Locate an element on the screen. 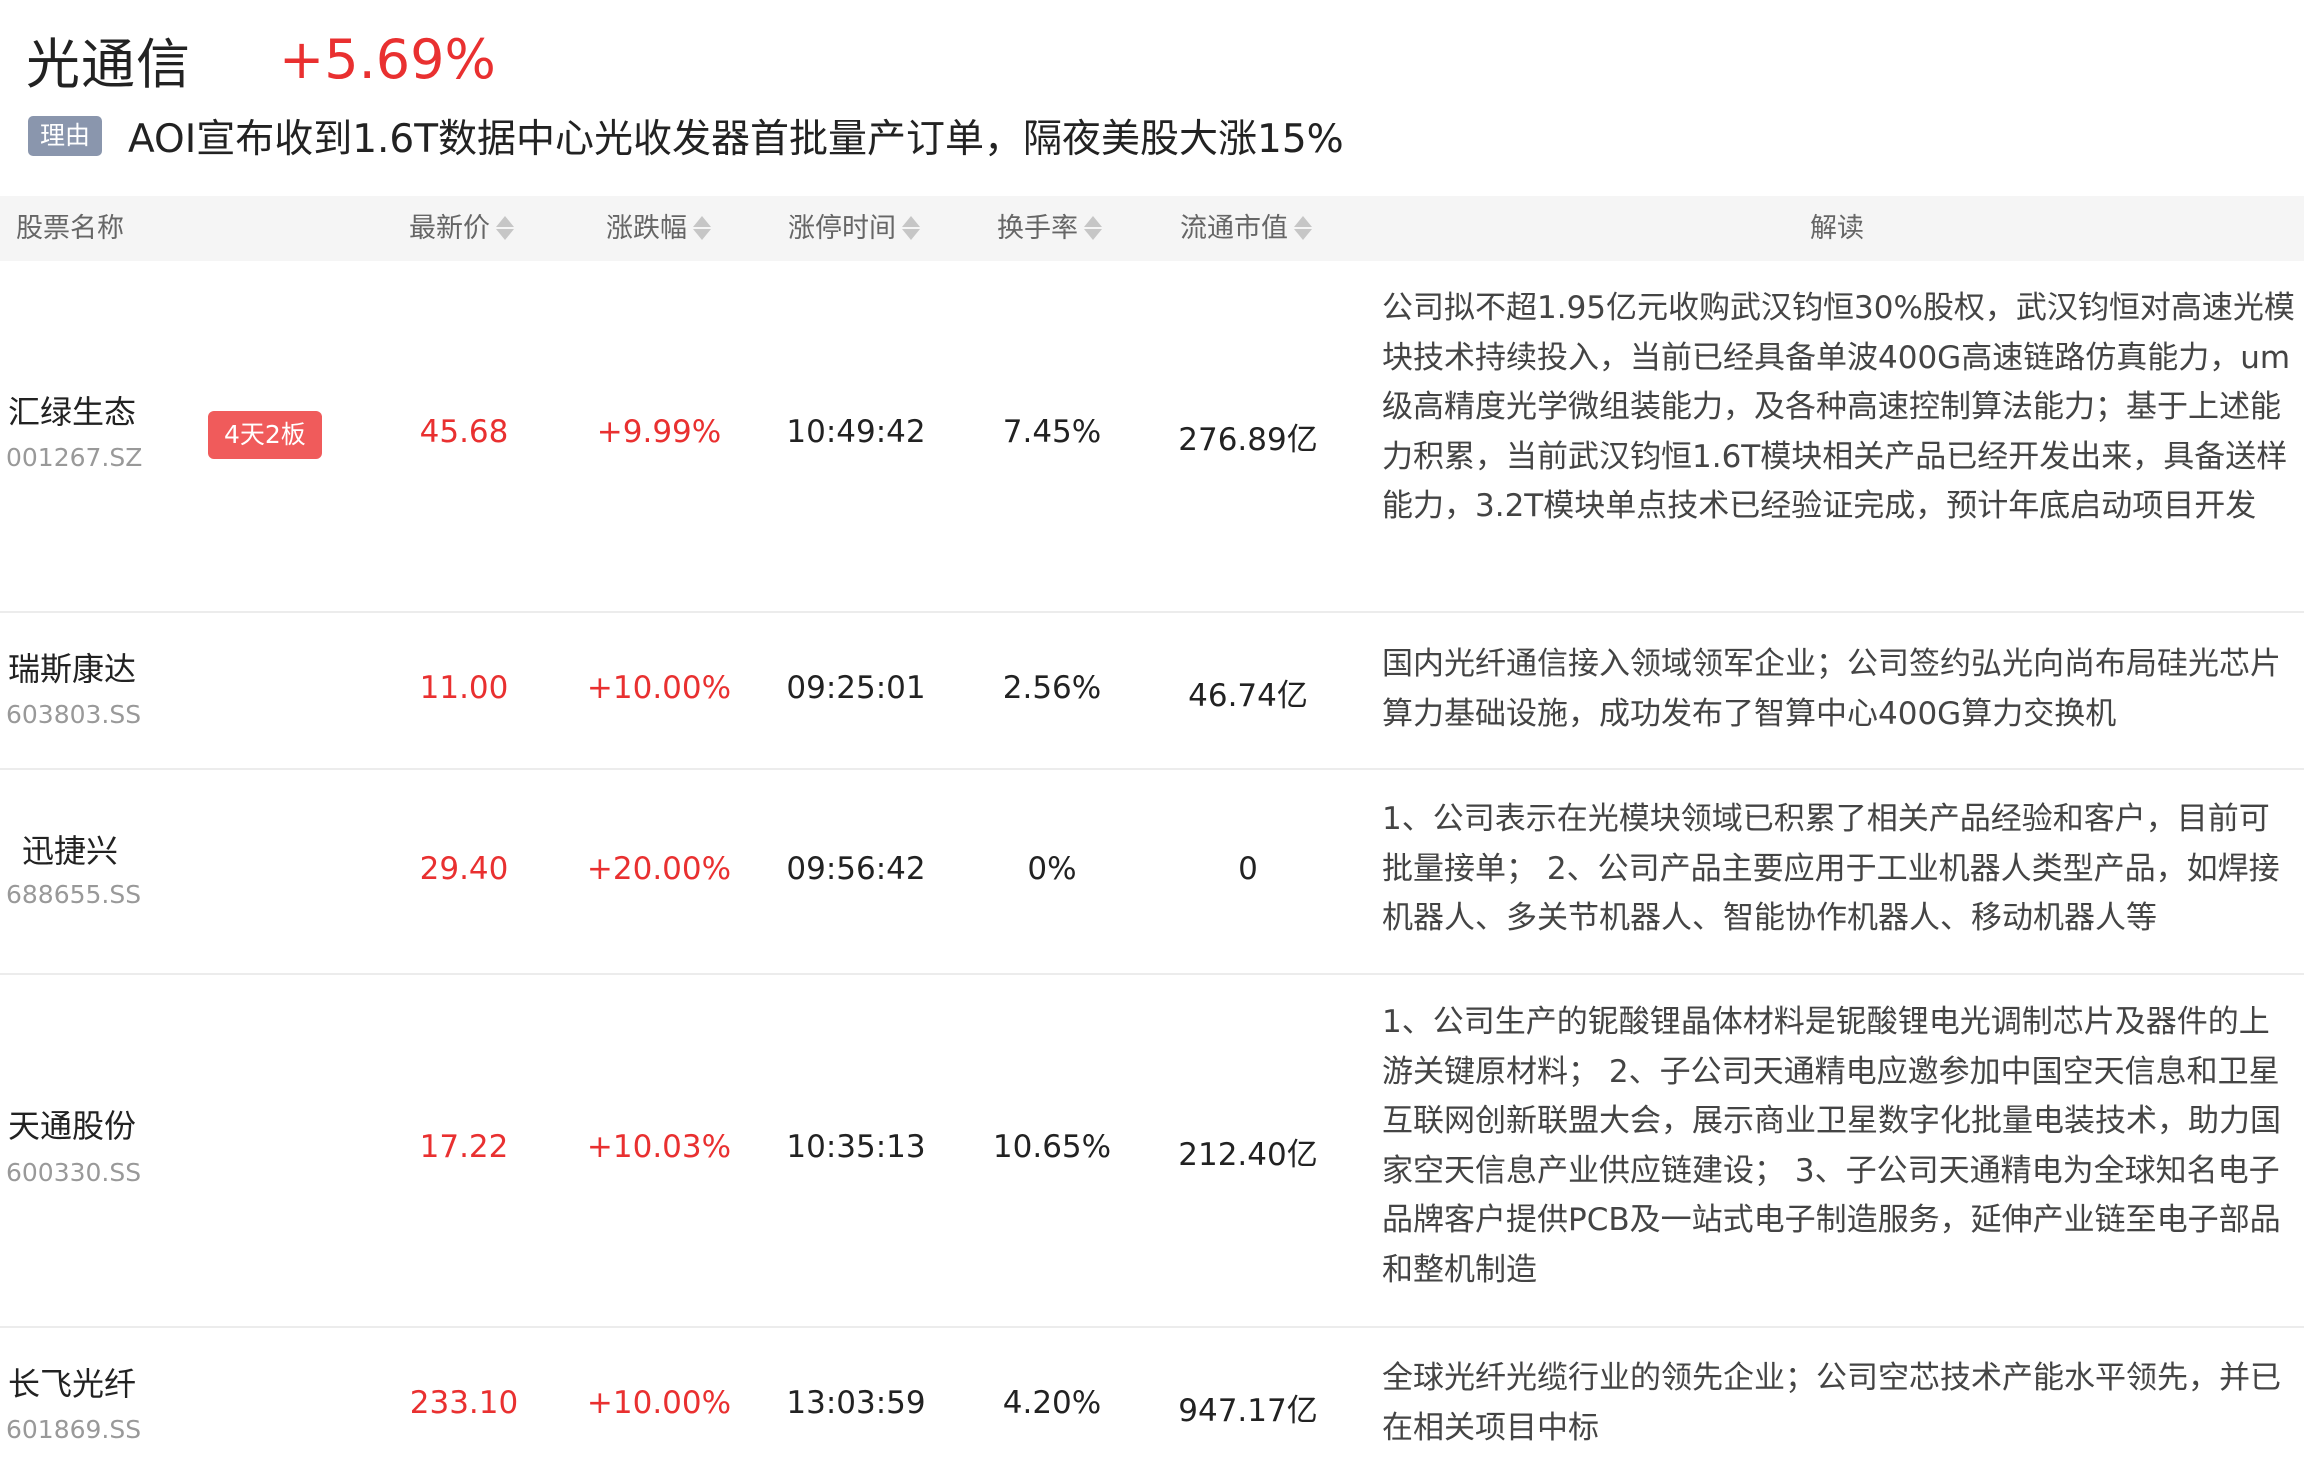 This screenshot has height=1473, width=2304. float-market-cap: 947.17亿 is located at coordinates (1248, 1411).